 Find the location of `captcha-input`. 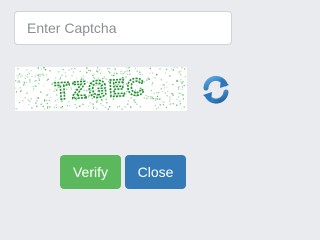

captcha-input is located at coordinates (123, 28).